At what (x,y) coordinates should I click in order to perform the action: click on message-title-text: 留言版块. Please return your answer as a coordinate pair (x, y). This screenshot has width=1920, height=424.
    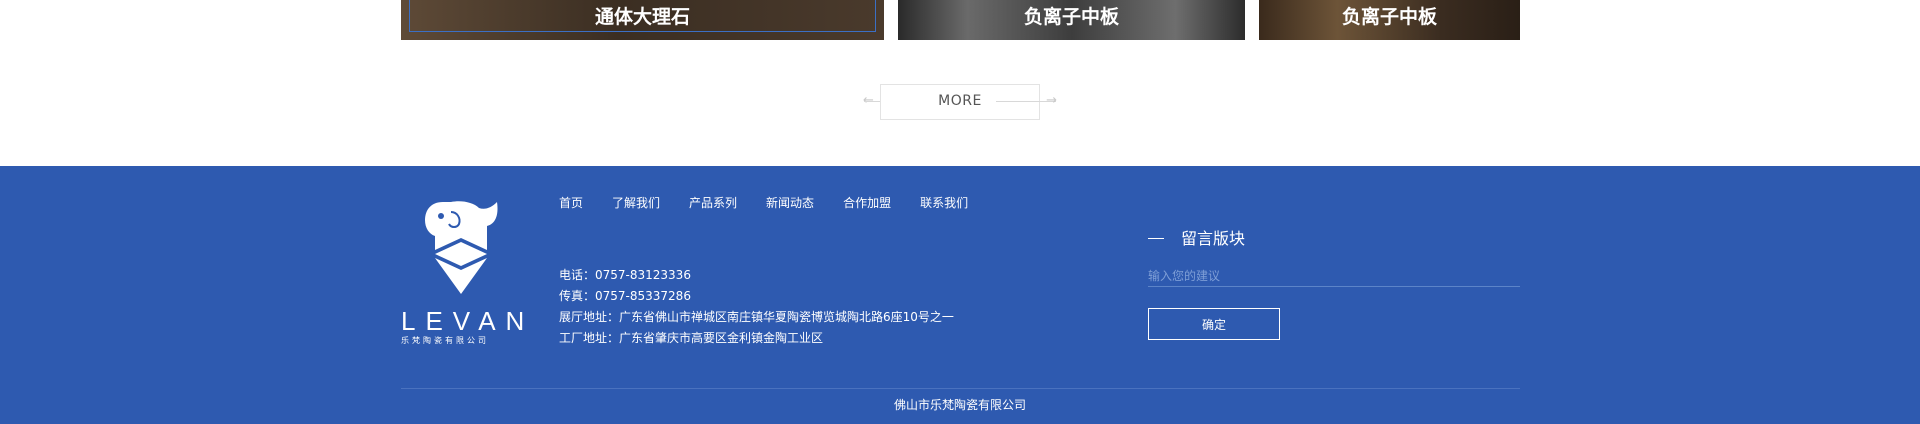
    Looking at the image, I should click on (1213, 238).